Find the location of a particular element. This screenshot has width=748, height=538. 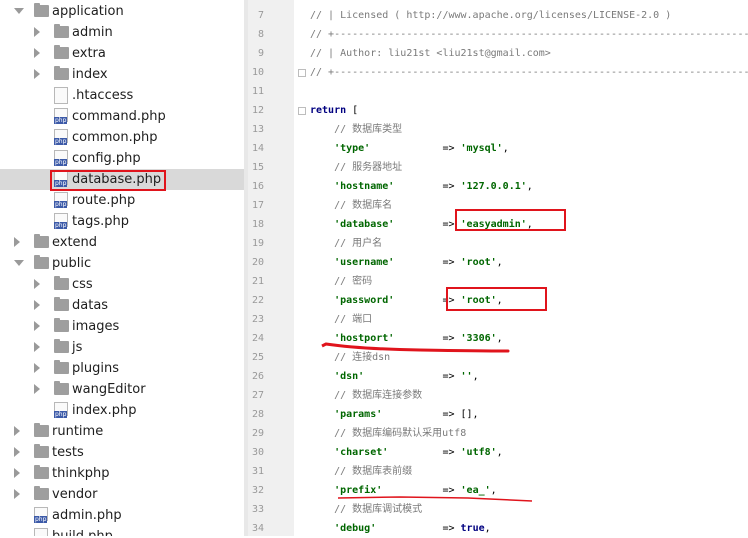

annotation-layer is located at coordinates (427, 422).